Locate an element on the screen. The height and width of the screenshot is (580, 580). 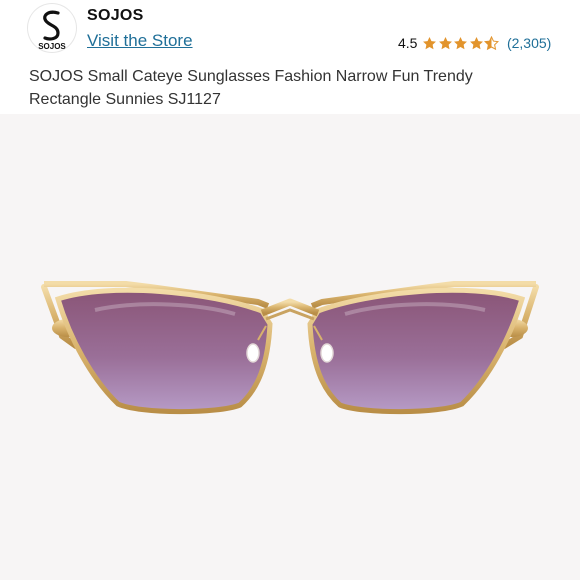
product-rating: 4.5 (2,305) is located at coordinates (474, 43).